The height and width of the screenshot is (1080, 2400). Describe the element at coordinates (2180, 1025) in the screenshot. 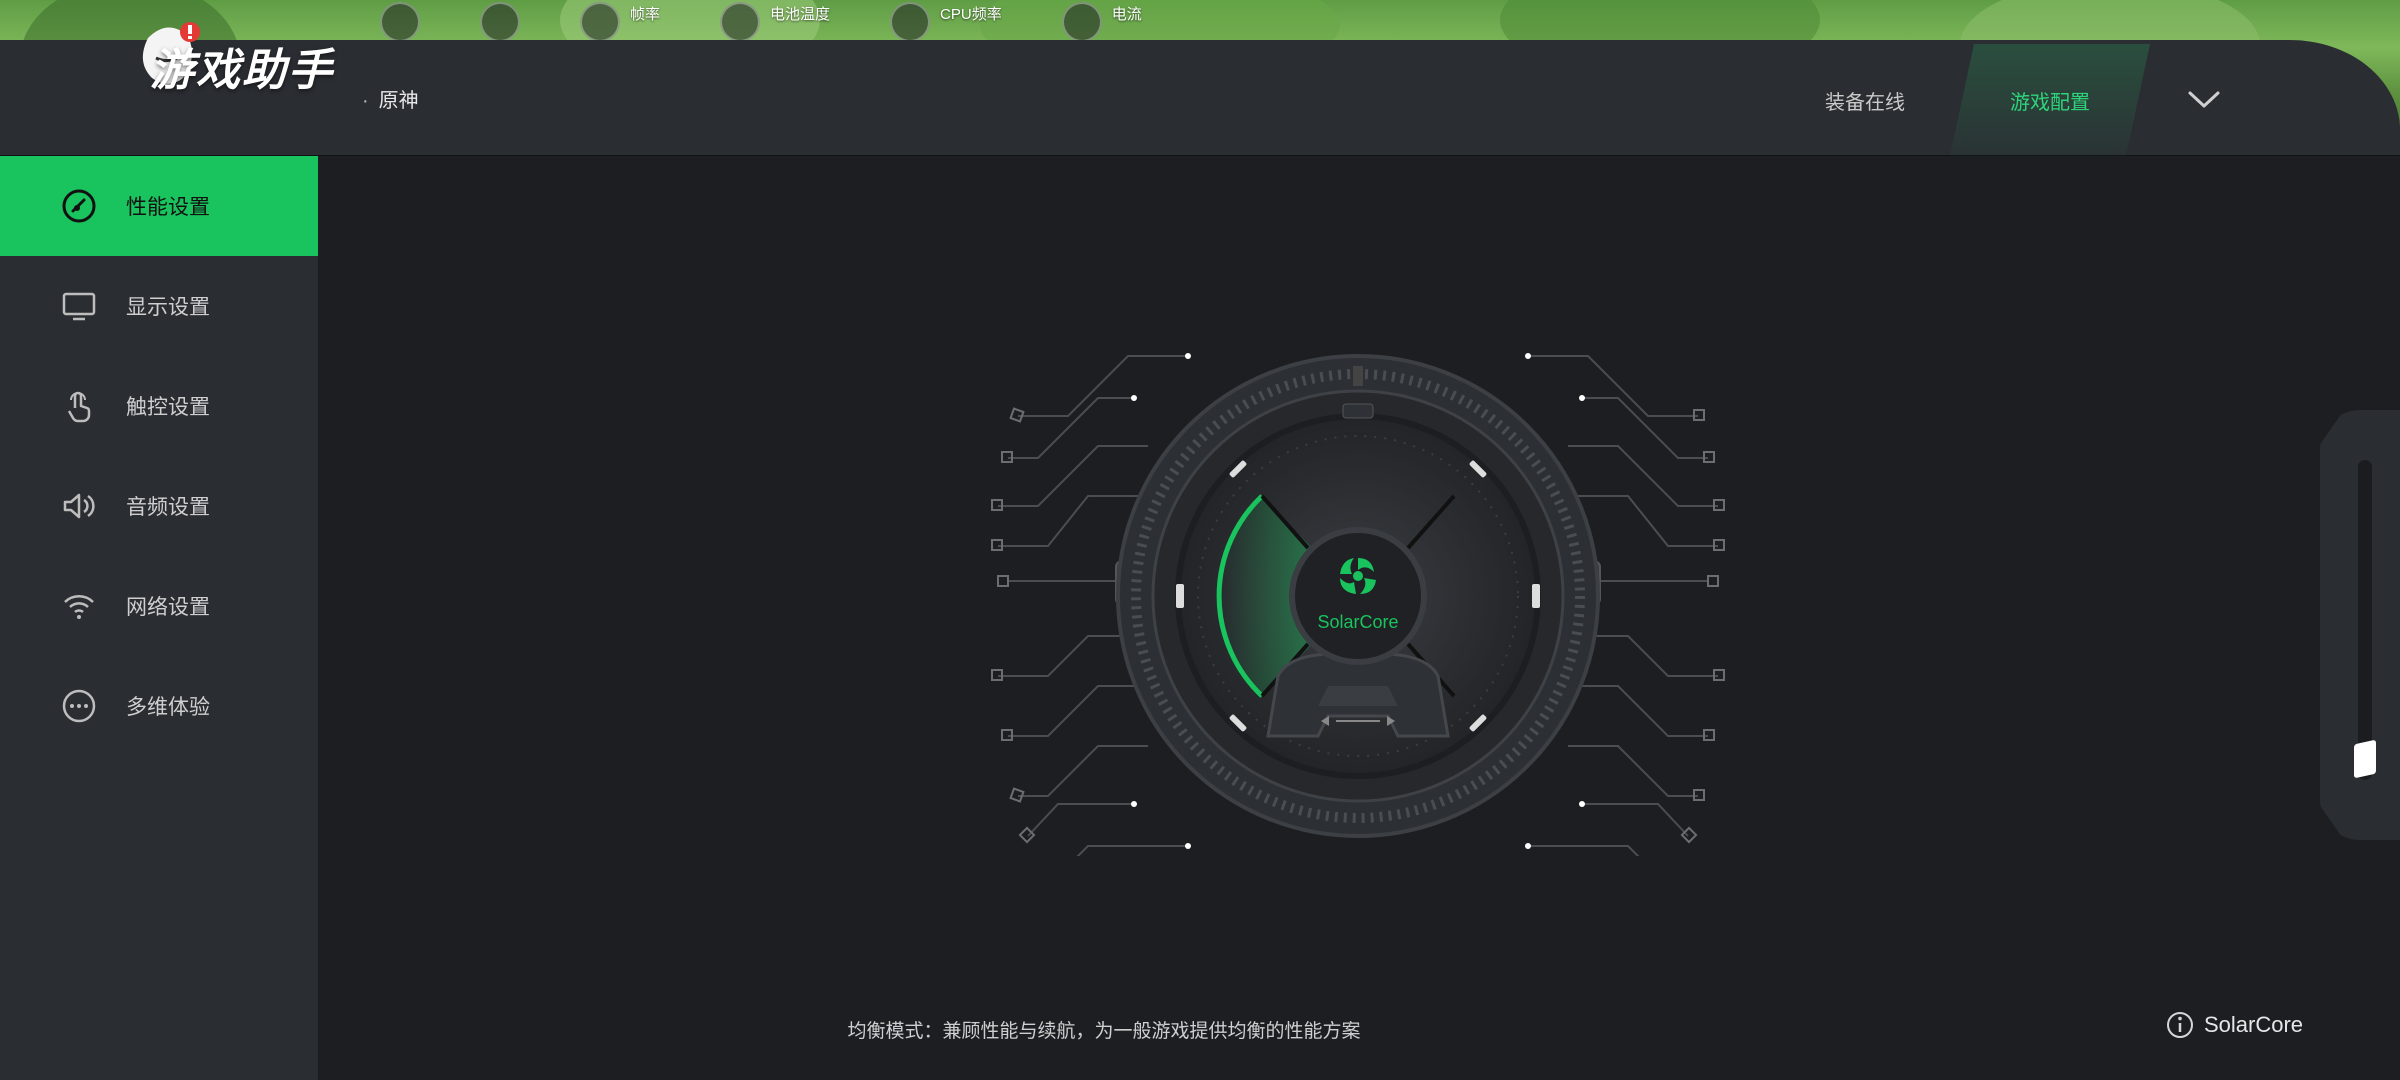

I see `info-icon` at that location.